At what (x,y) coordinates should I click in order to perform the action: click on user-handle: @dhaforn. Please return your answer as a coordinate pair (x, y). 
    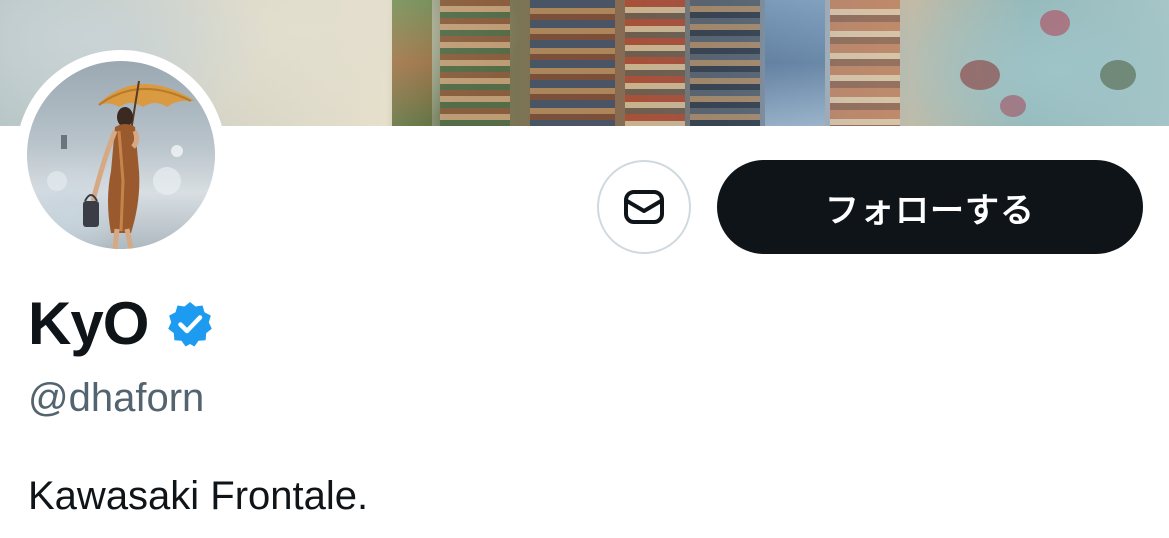
    Looking at the image, I should click on (116, 398).